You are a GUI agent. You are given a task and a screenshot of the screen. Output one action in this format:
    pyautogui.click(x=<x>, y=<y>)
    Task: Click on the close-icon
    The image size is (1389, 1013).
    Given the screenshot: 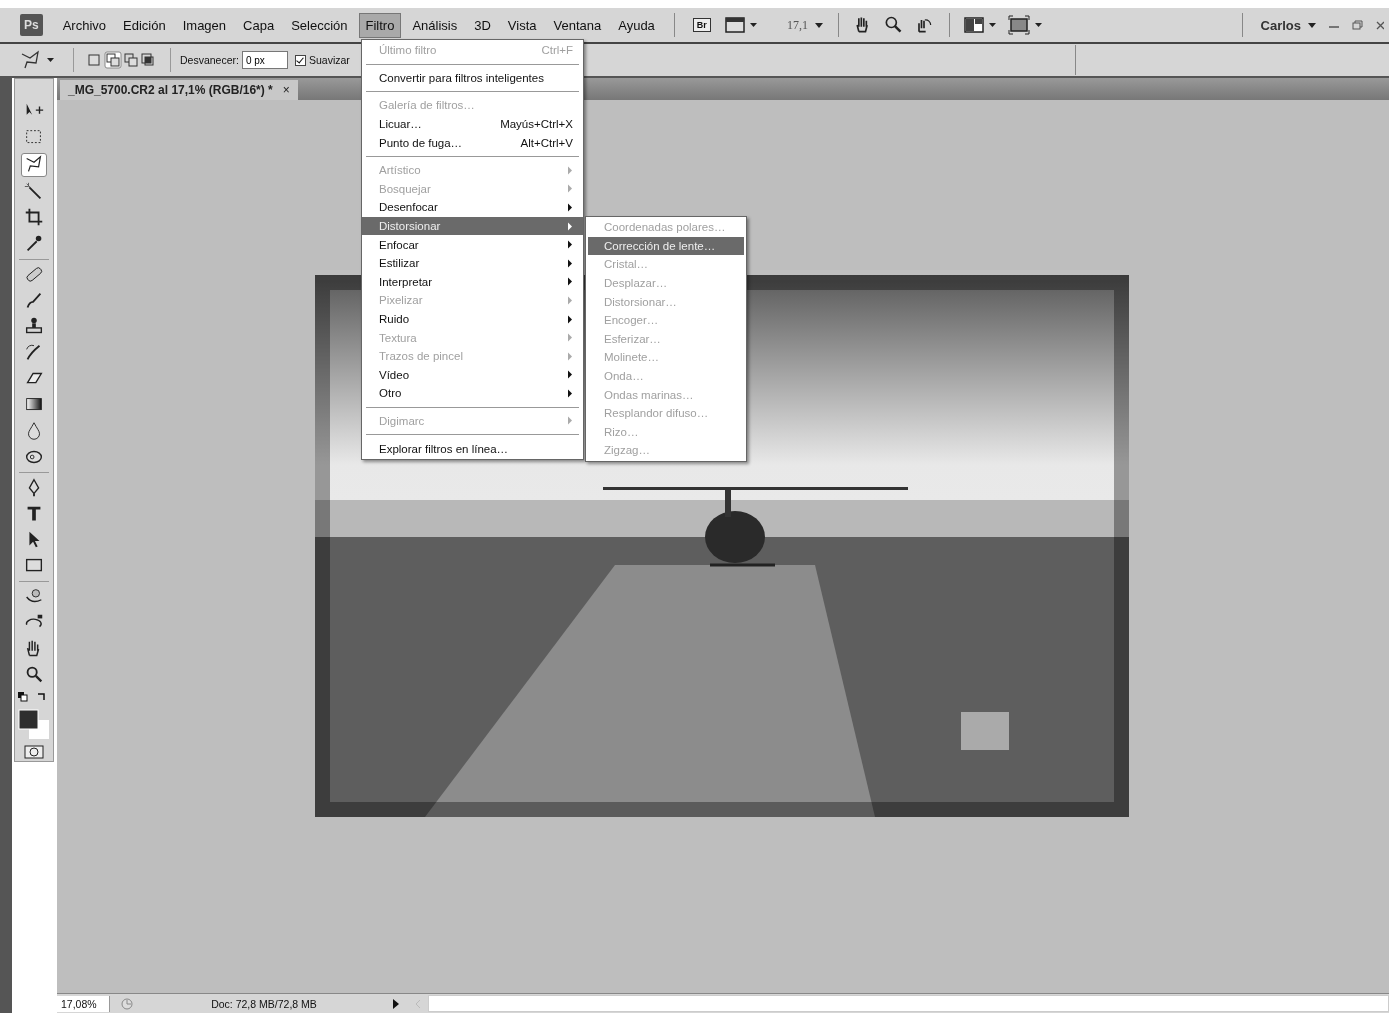 What is the action you would take?
    pyautogui.click(x=1380, y=25)
    